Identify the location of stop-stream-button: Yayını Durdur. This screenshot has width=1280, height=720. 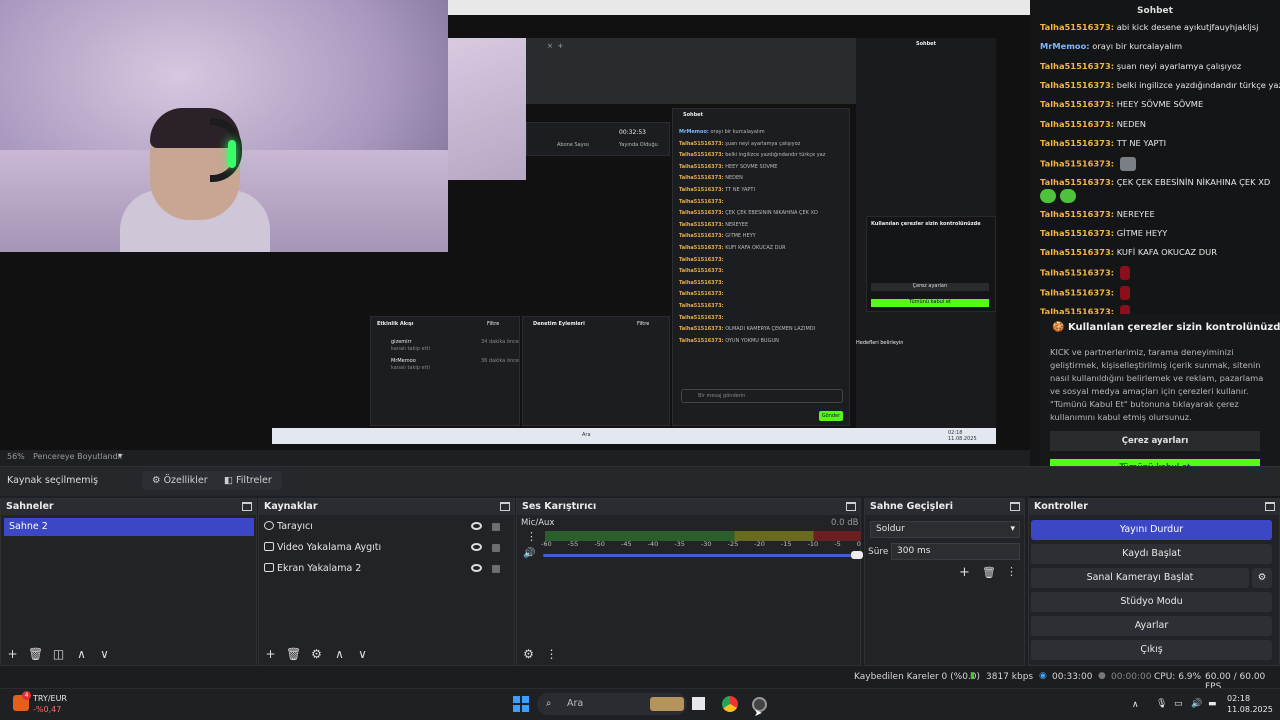
(1151, 530).